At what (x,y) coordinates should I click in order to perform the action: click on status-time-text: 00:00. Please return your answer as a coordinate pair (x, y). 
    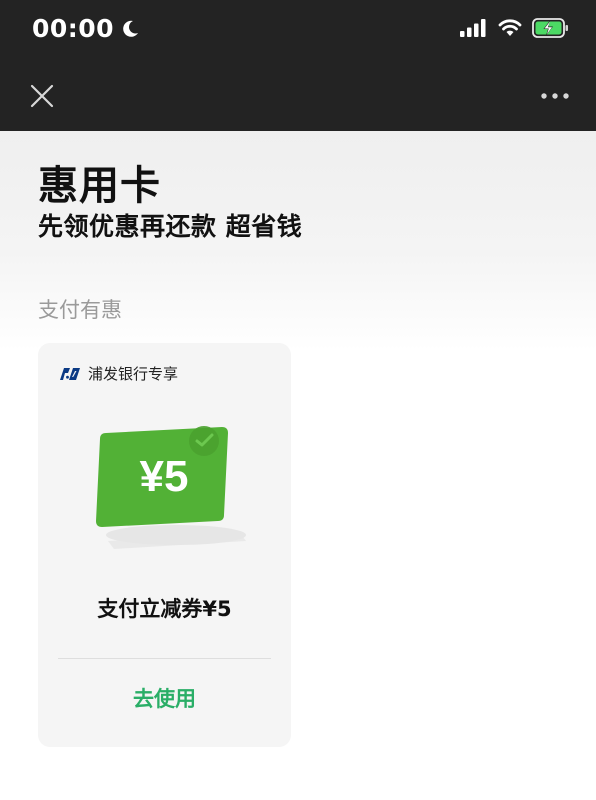
    Looking at the image, I should click on (73, 28).